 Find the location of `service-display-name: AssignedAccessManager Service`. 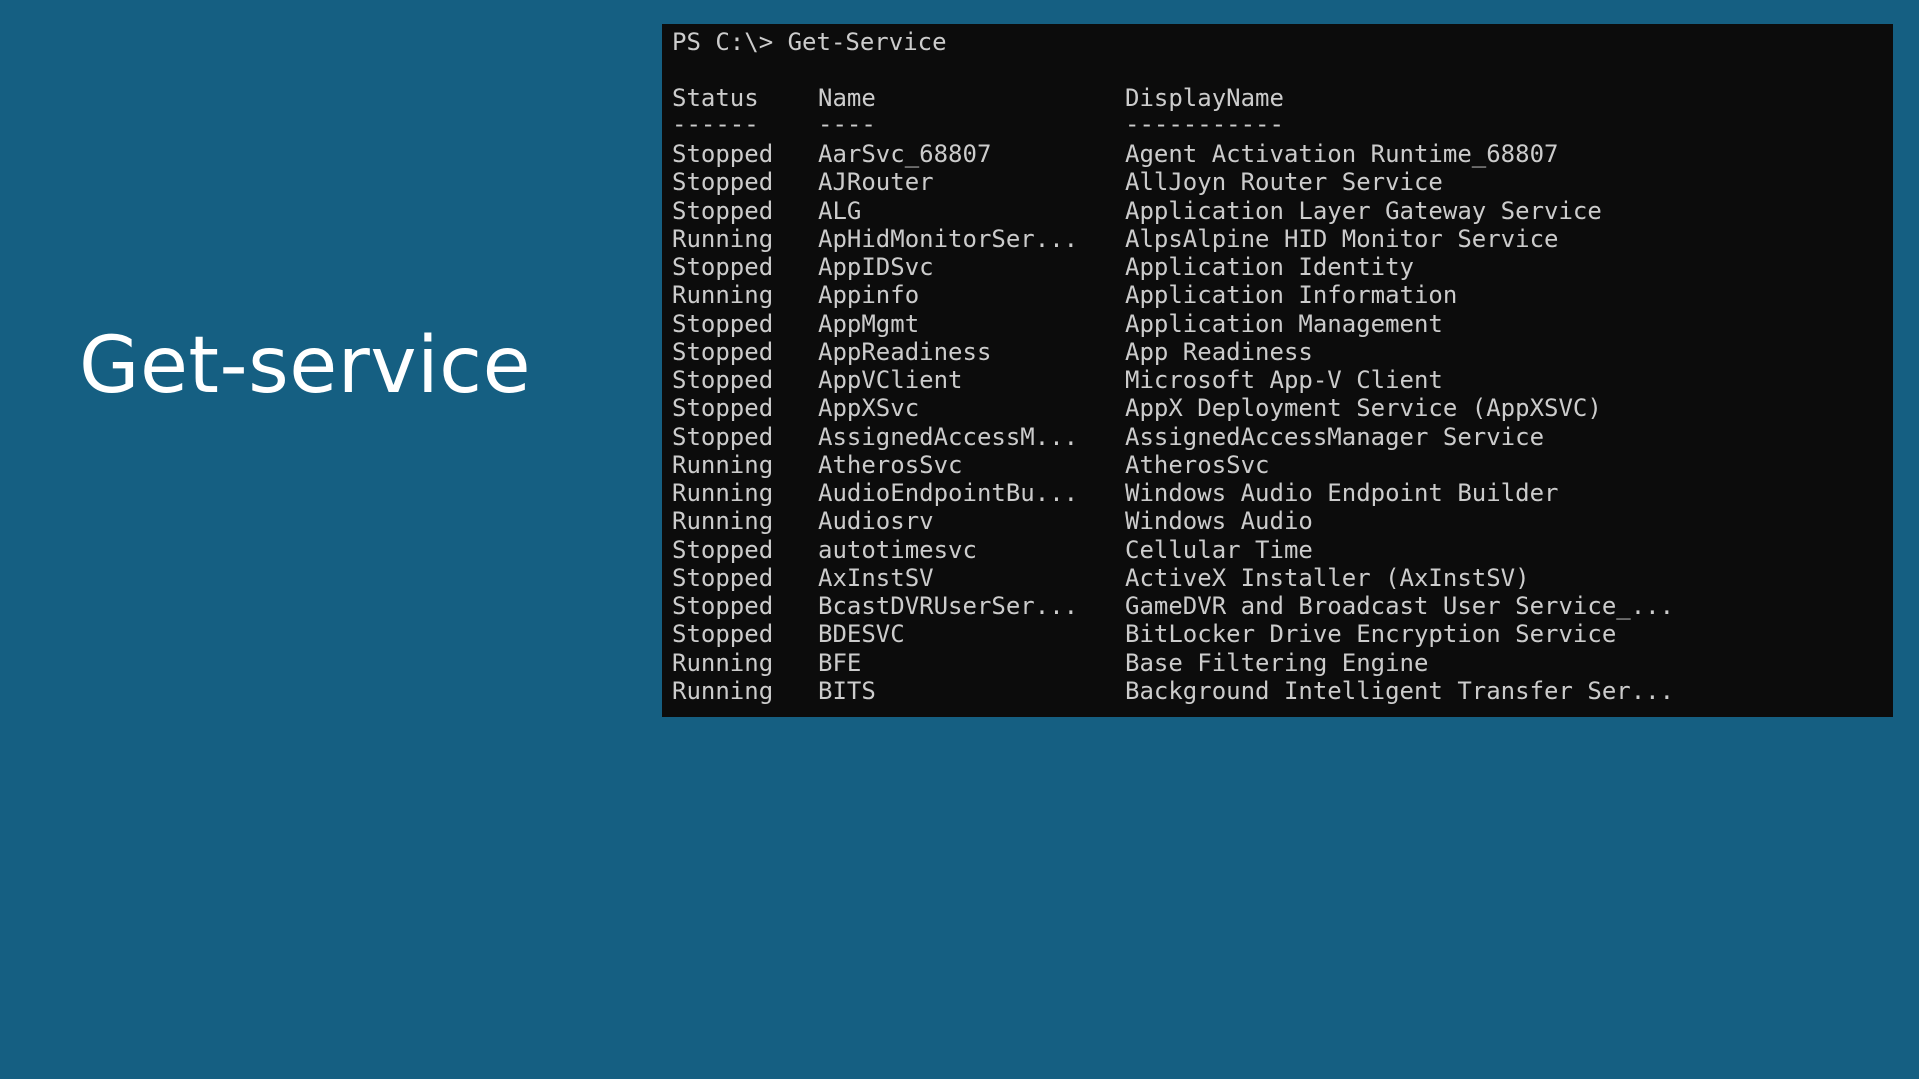

service-display-name: AssignedAccessManager Service is located at coordinates (1335, 436).